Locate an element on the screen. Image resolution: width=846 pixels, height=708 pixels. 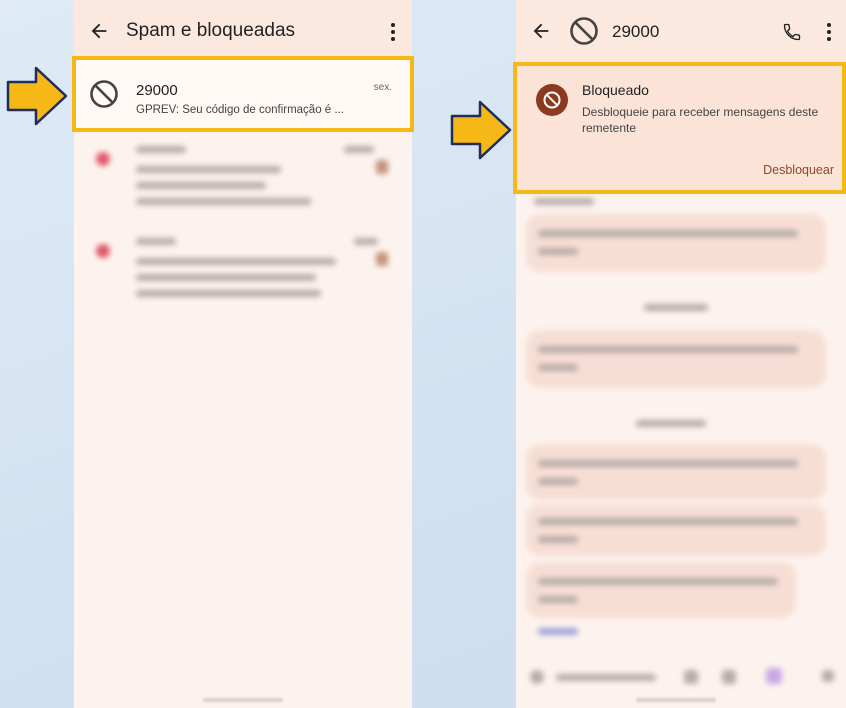
contact-title: 29000 is located at coordinates (636, 31).